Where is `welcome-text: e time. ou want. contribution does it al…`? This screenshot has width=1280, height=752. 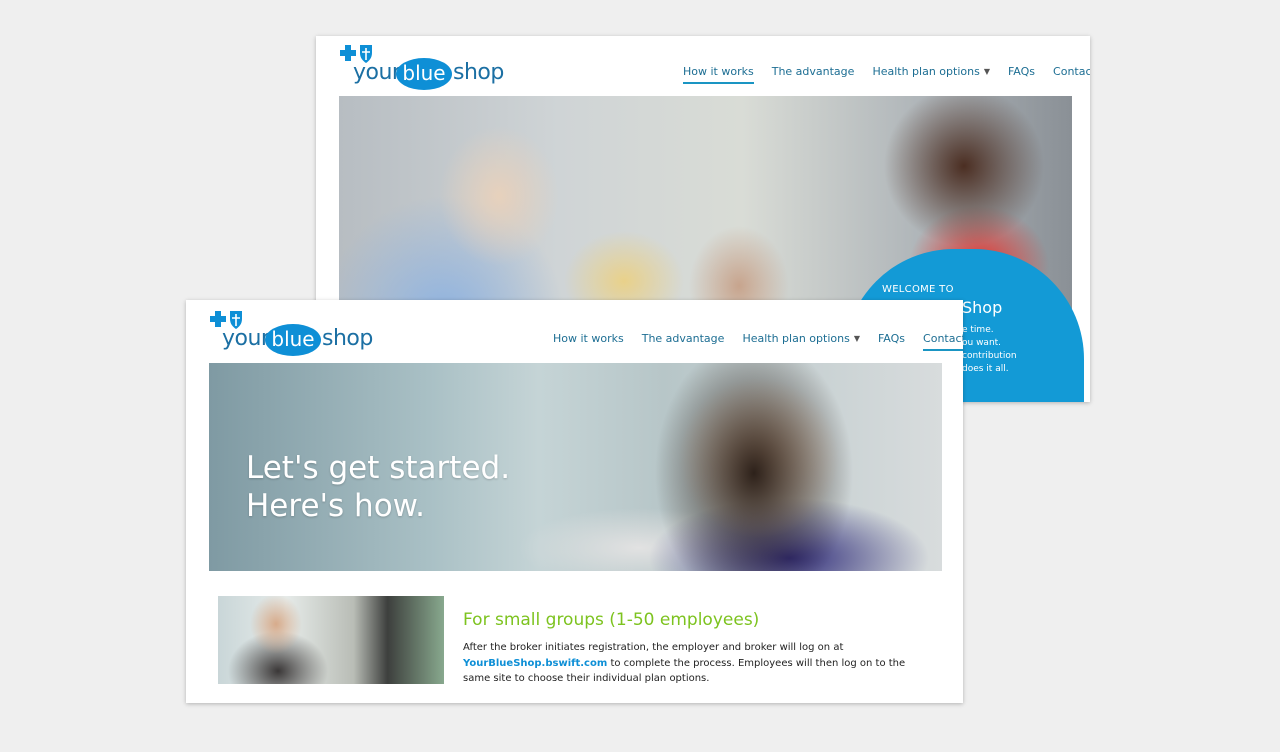
welcome-text: e time. ou want. contribution does it al… is located at coordinates (989, 350).